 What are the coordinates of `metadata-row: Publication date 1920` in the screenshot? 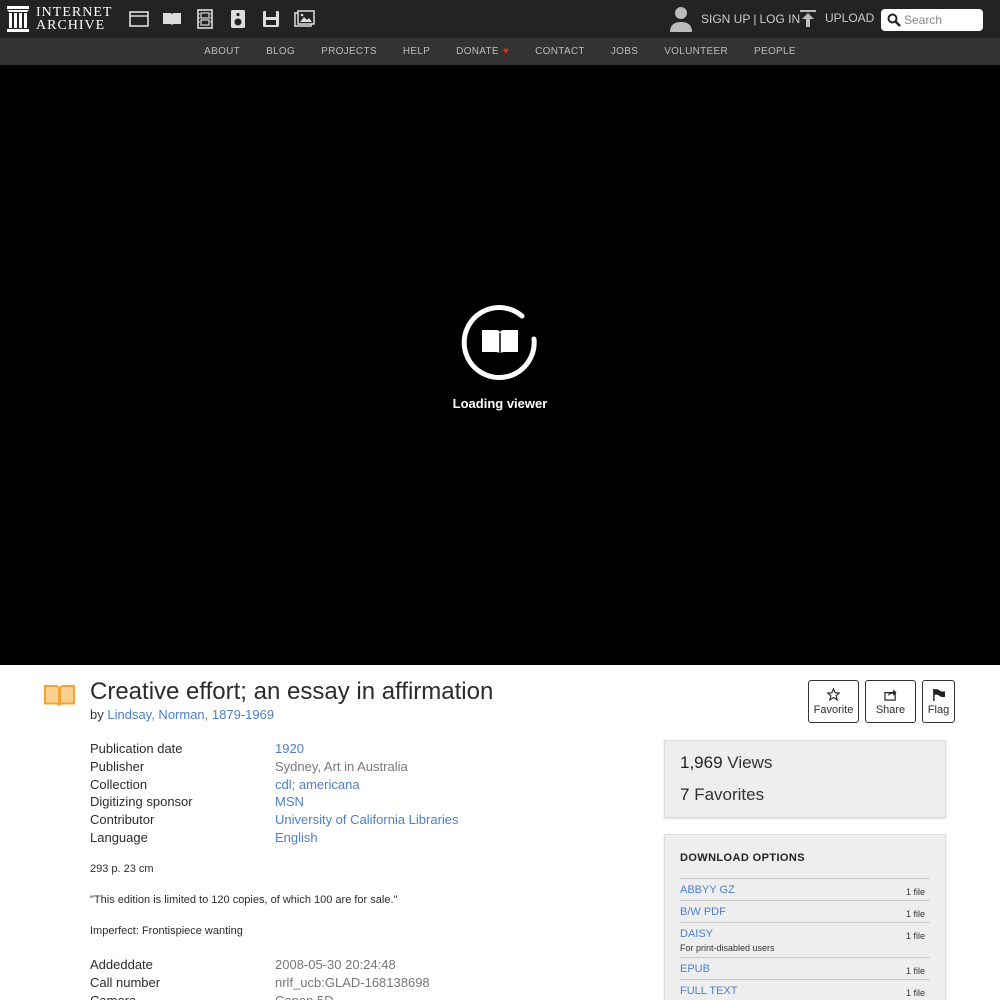 It's located at (360, 749).